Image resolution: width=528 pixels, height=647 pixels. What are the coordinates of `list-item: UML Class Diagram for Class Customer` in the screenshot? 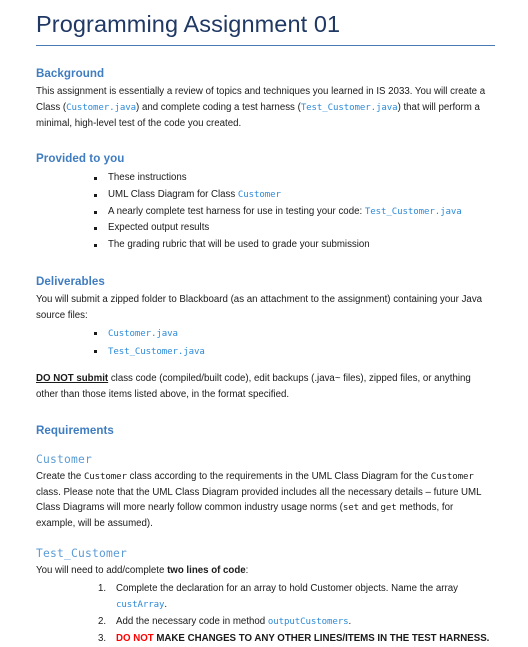 It's located at (294, 195).